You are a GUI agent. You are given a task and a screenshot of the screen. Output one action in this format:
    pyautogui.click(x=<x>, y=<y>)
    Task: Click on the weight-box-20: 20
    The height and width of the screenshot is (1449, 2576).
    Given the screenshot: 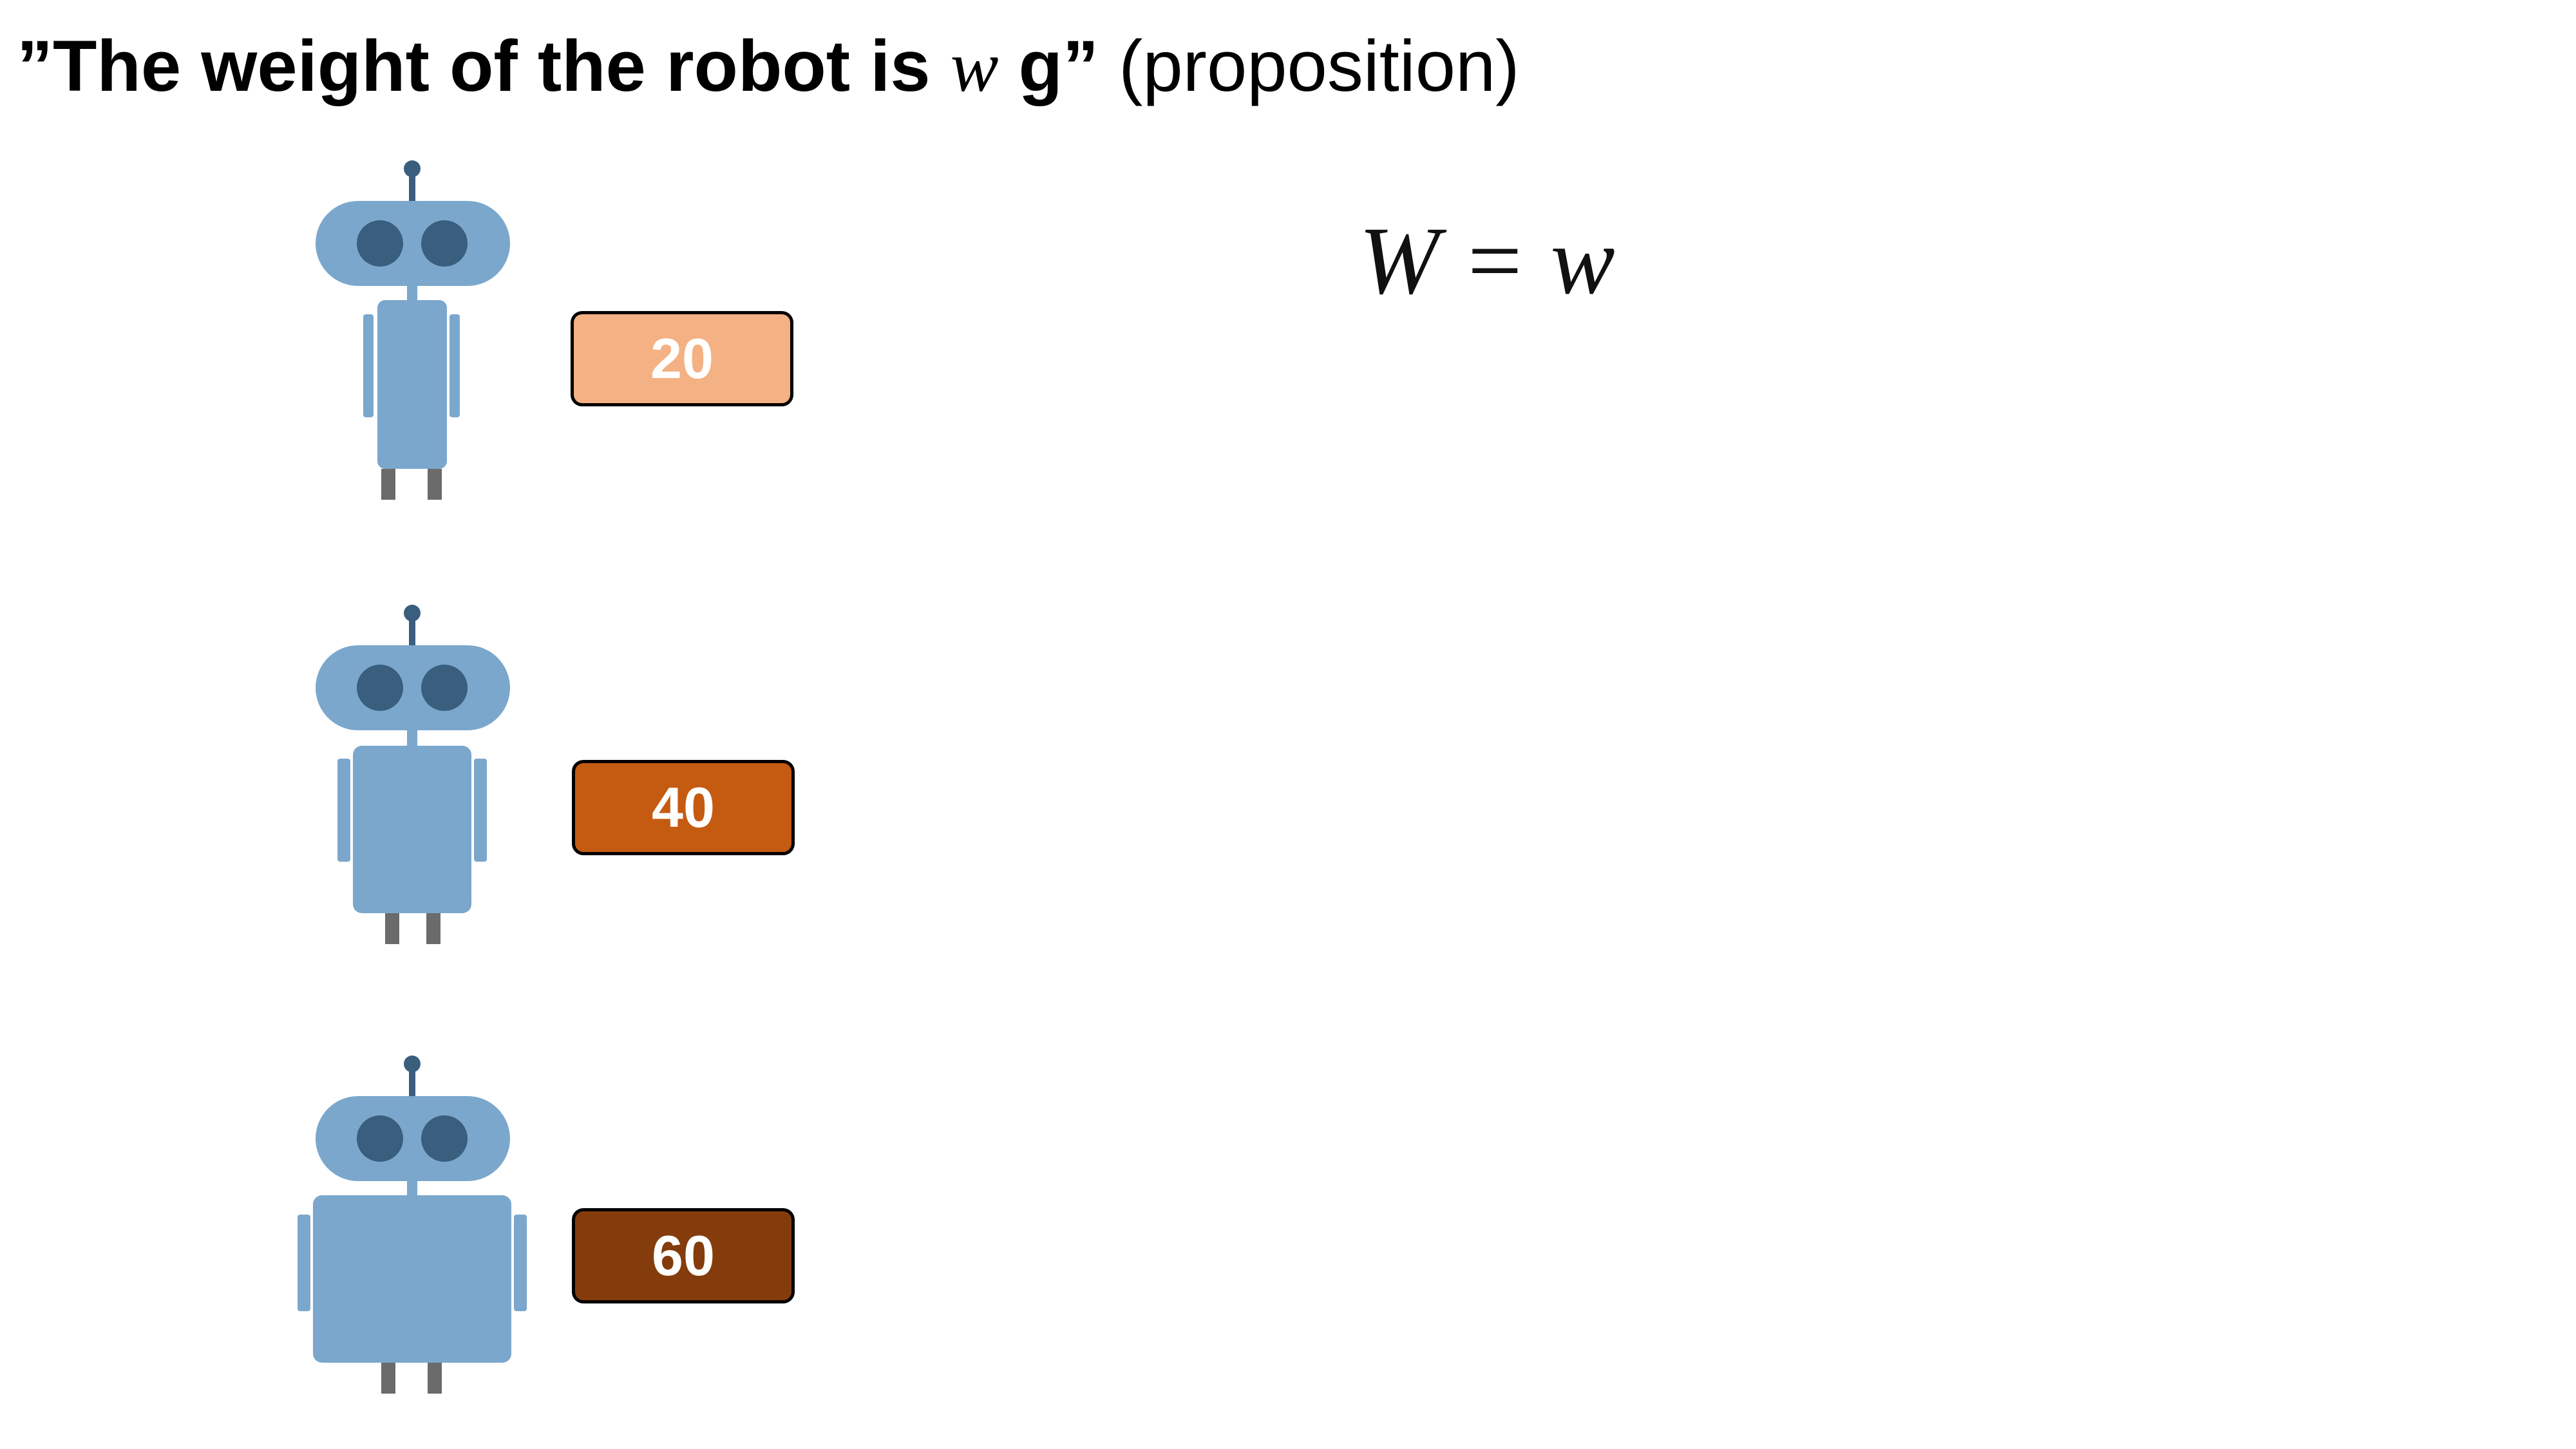 What is the action you would take?
    pyautogui.click(x=682, y=358)
    